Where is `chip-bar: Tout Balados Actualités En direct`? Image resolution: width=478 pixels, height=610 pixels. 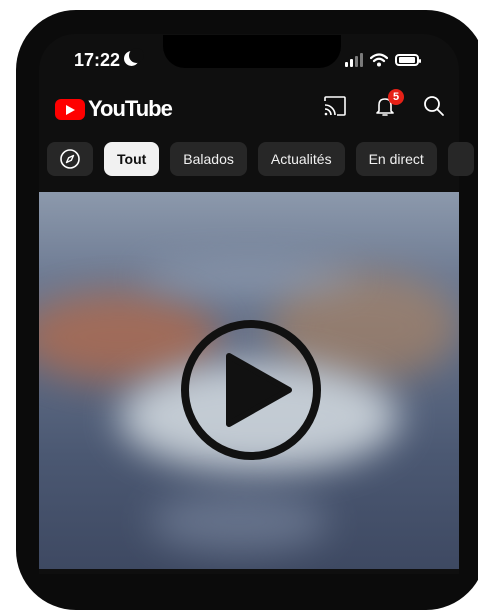
chip-bar: Tout Balados Actualités En direct is located at coordinates (260, 159).